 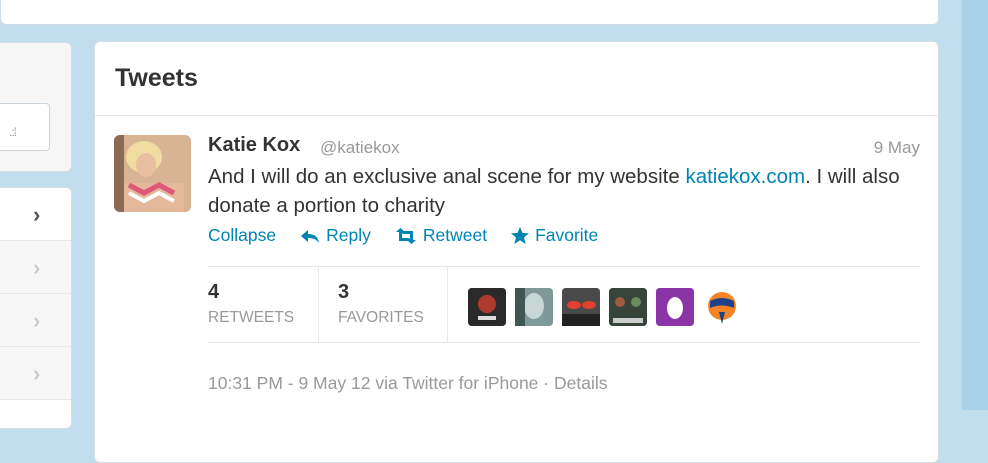 I want to click on tweets-header: Tweets, so click(x=516, y=79).